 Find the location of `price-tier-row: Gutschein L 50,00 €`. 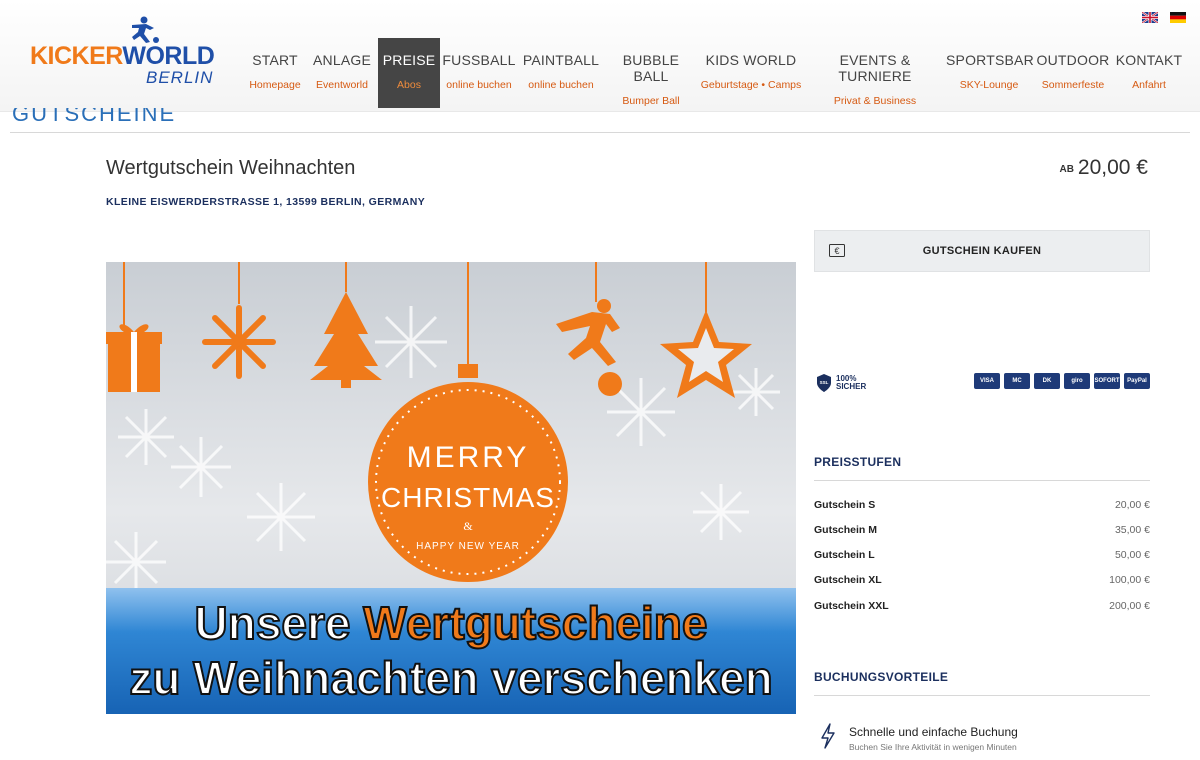

price-tier-row: Gutschein L 50,00 € is located at coordinates (982, 555).